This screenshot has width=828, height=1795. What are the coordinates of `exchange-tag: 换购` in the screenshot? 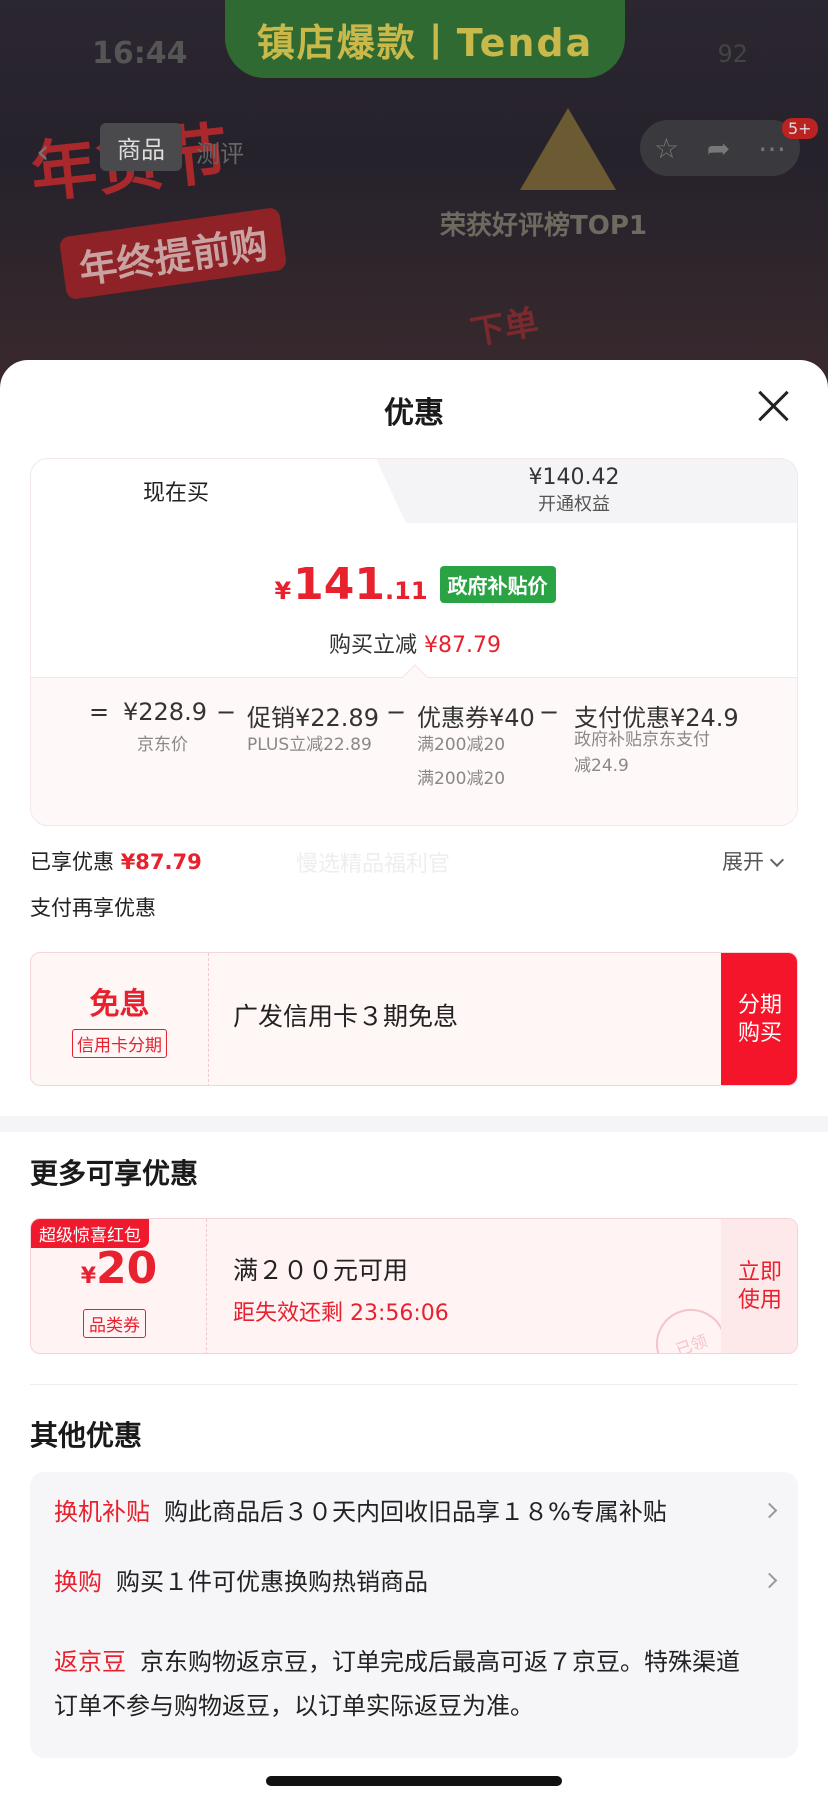 It's located at (78, 1582).